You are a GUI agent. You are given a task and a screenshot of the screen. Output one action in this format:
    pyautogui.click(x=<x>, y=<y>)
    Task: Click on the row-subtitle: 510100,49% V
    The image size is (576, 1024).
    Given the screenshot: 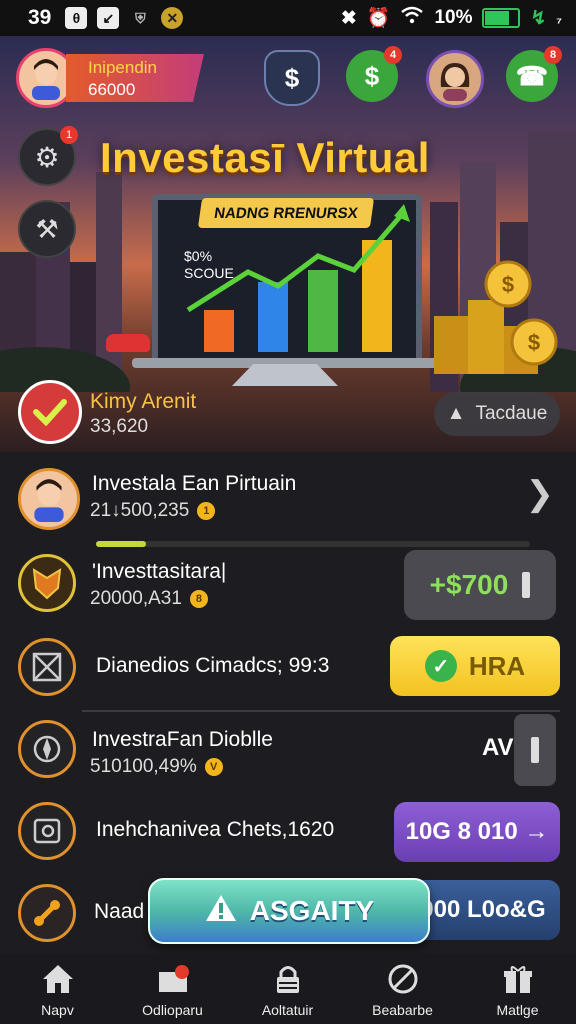 What is the action you would take?
    pyautogui.click(x=156, y=767)
    